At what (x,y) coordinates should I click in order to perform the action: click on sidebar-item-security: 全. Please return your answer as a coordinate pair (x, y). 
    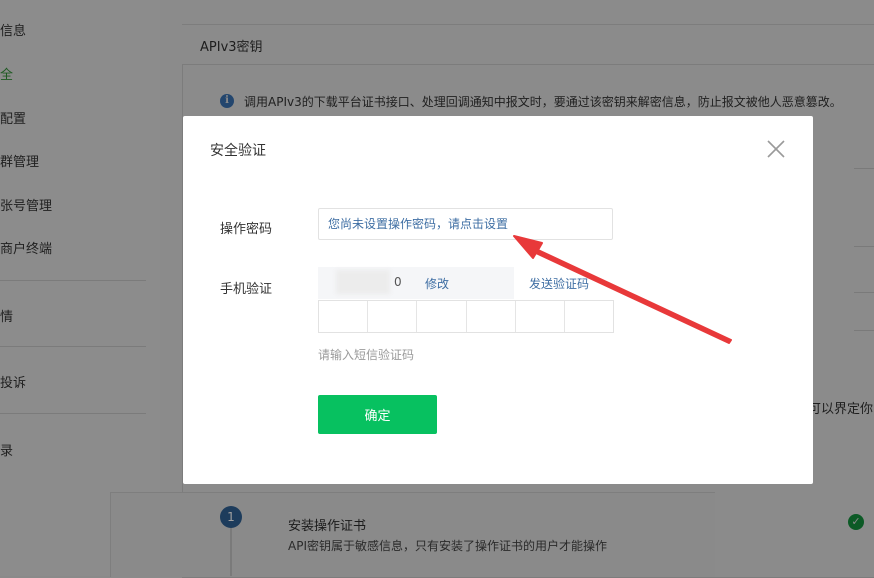
    Looking at the image, I should click on (6, 73).